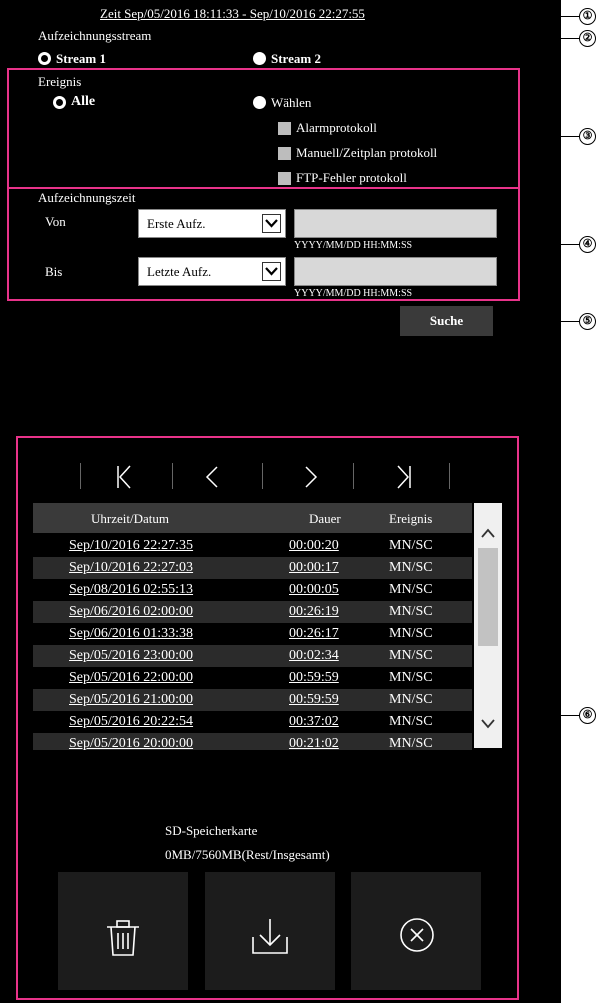 The height and width of the screenshot is (1003, 599). What do you see at coordinates (314, 590) in the screenshot?
I see `row-duration-link: 00:00:05` at bounding box center [314, 590].